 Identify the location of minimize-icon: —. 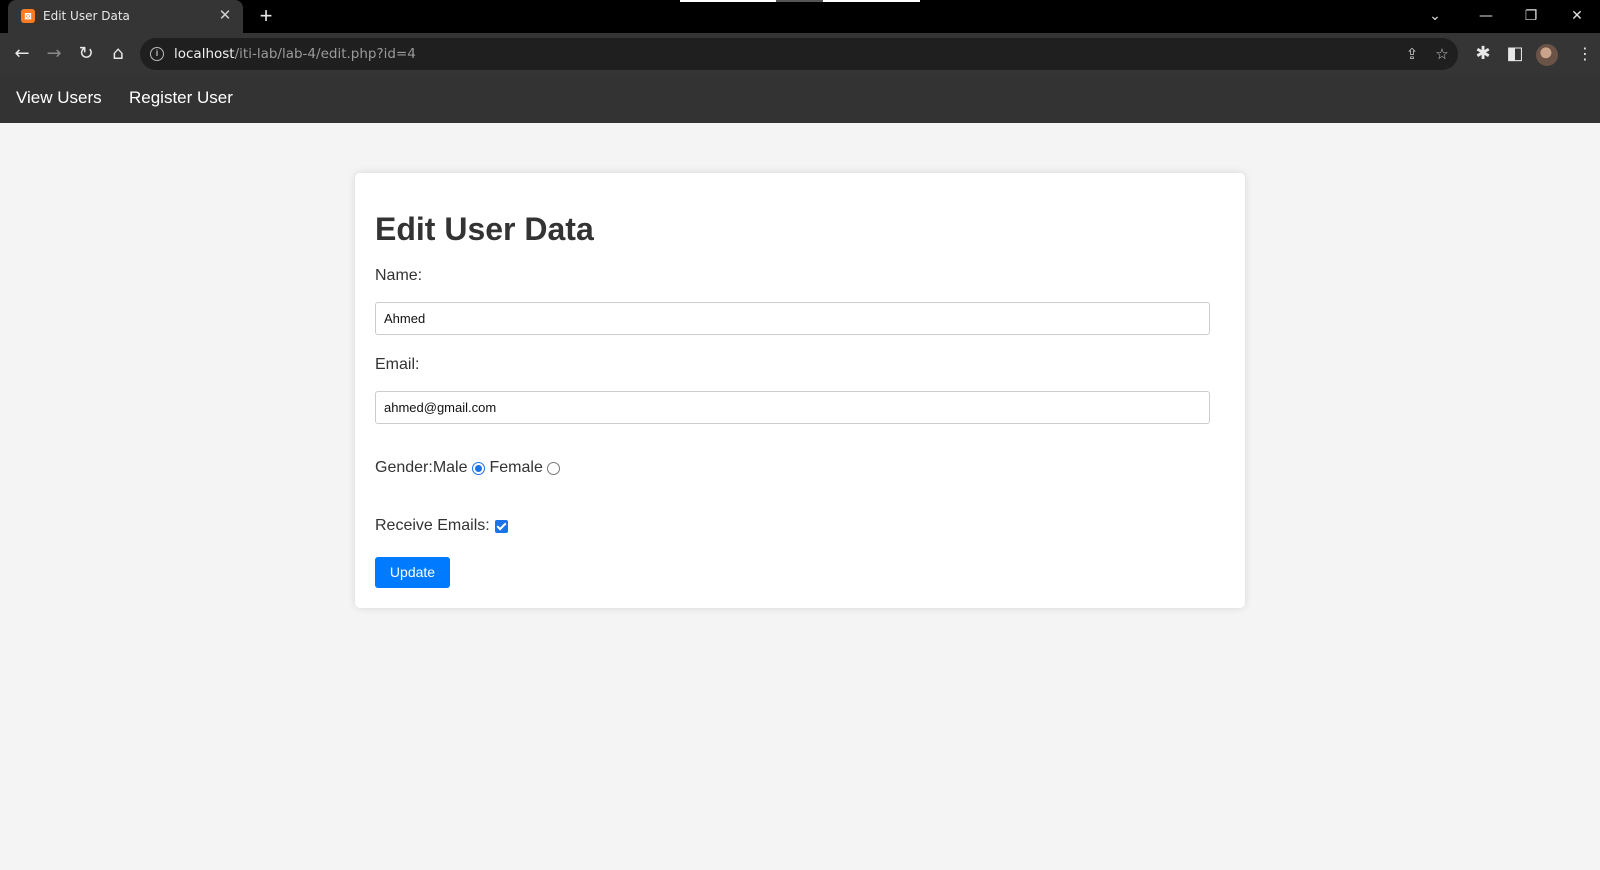
(1486, 16).